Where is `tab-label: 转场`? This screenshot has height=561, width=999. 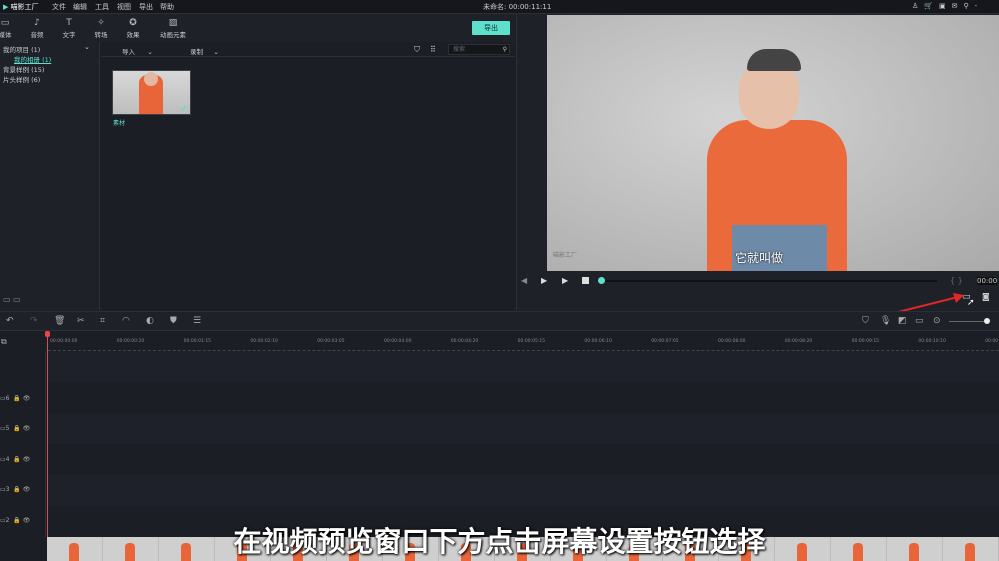
tab-label: 转场 is located at coordinates (101, 35).